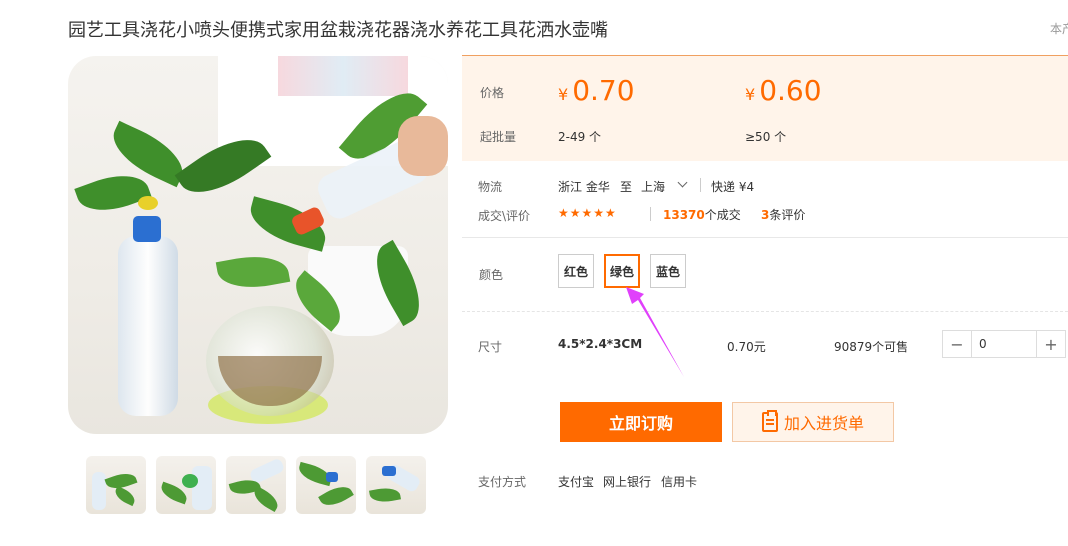  What do you see at coordinates (343, 76) in the screenshot?
I see `background-books` at bounding box center [343, 76].